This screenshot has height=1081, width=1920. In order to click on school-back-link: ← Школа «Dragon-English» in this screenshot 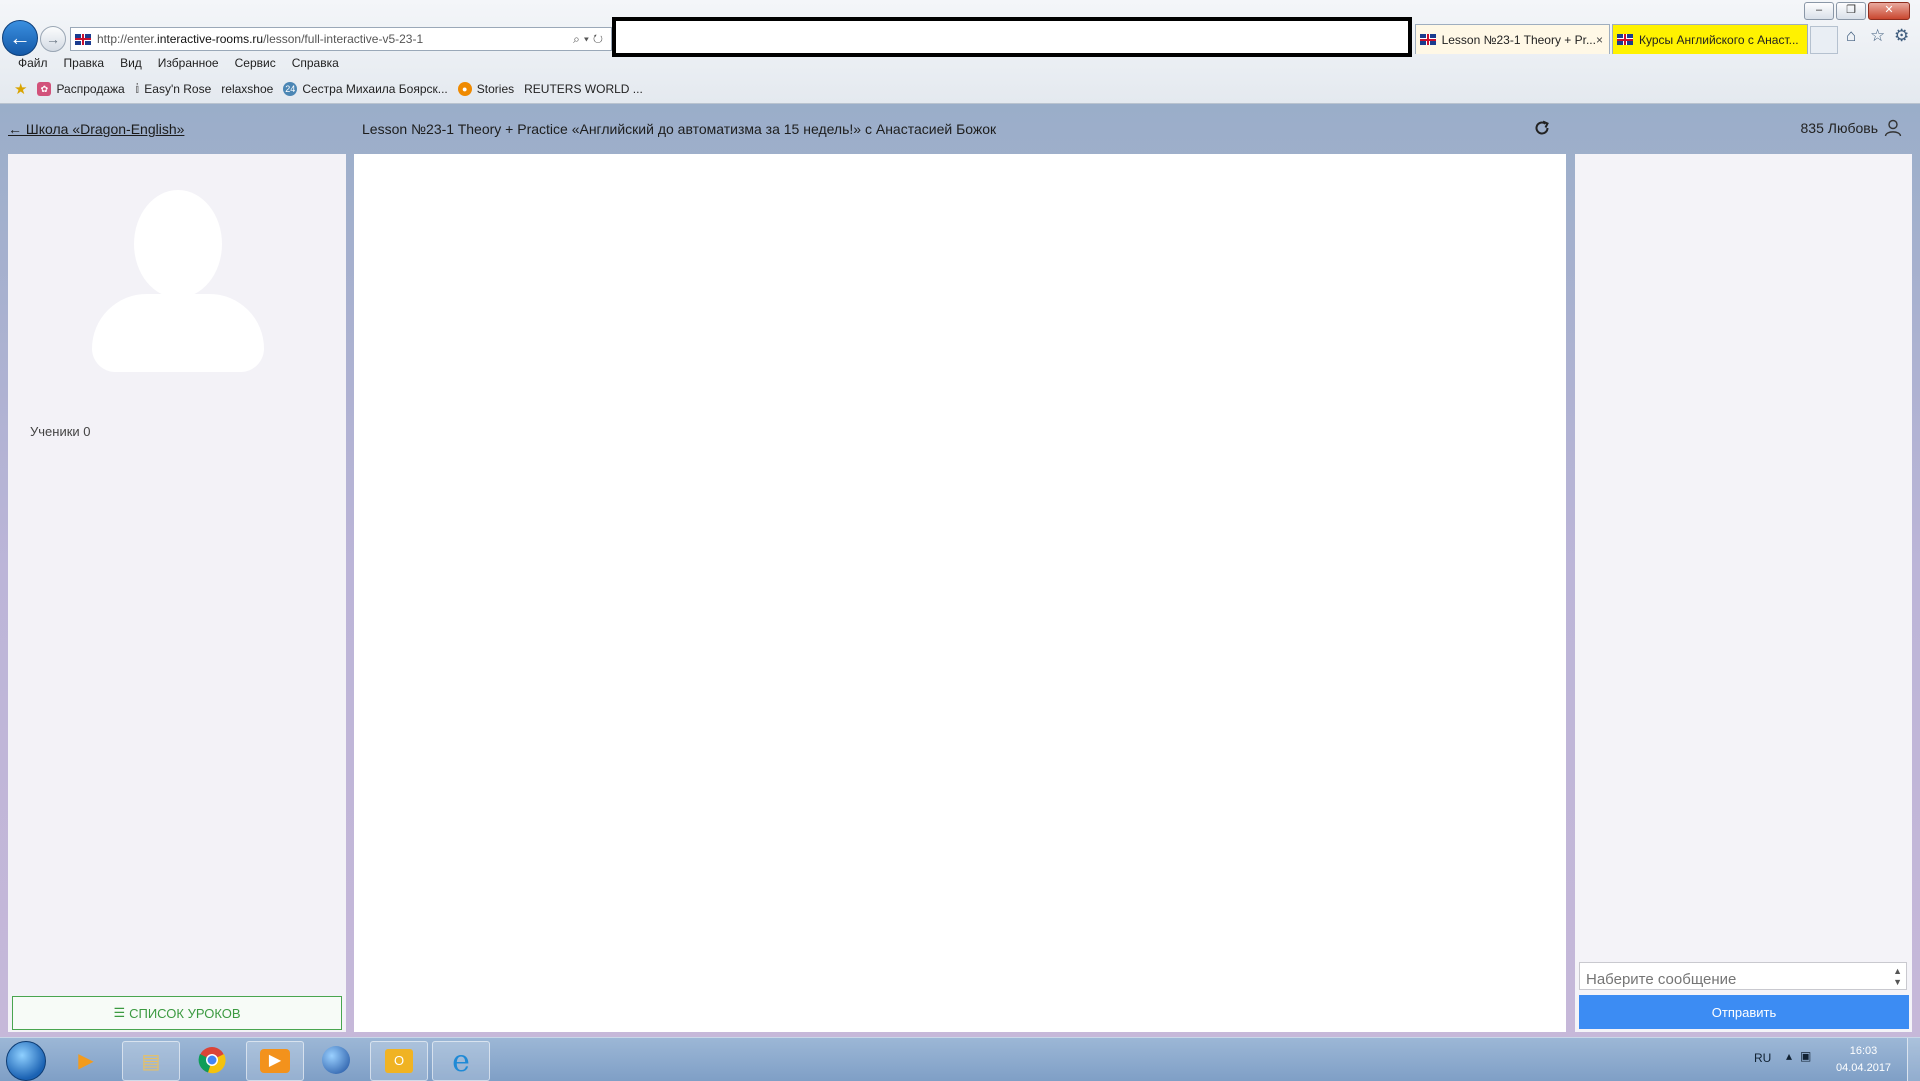, I will do `click(96, 129)`.